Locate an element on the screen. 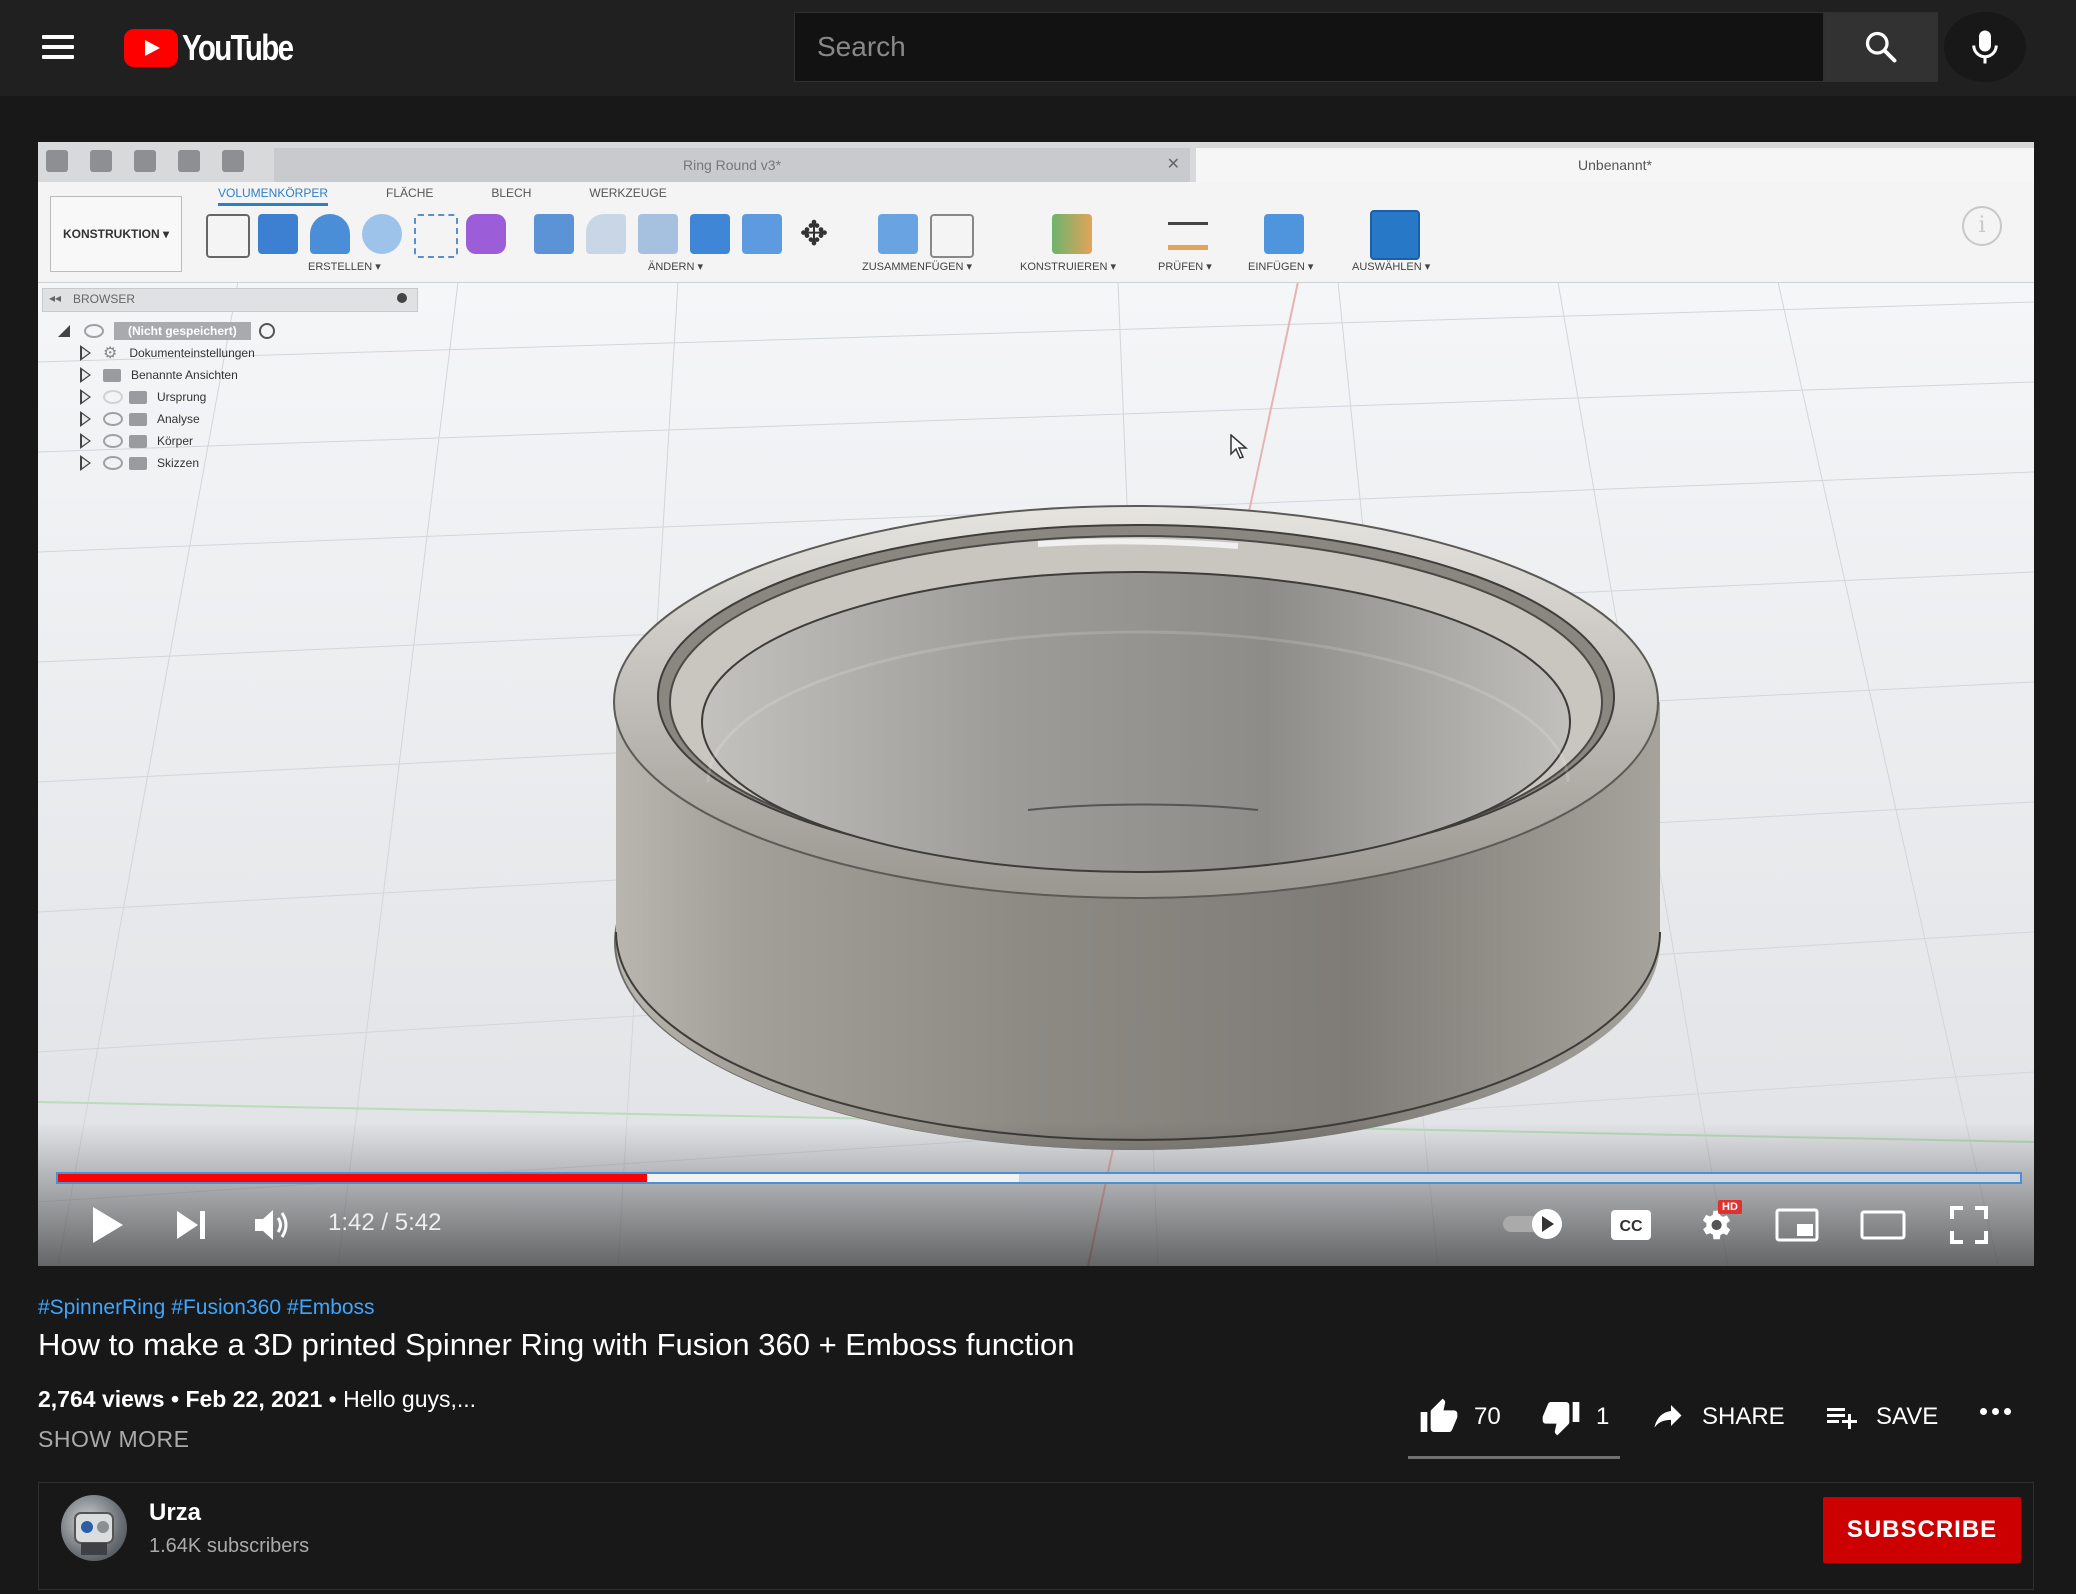  tree-item: Körper is located at coordinates (136, 441).